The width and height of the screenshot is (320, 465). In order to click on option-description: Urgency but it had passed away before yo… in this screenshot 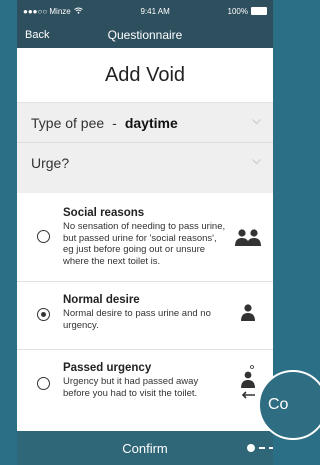, I will do `click(131, 387)`.